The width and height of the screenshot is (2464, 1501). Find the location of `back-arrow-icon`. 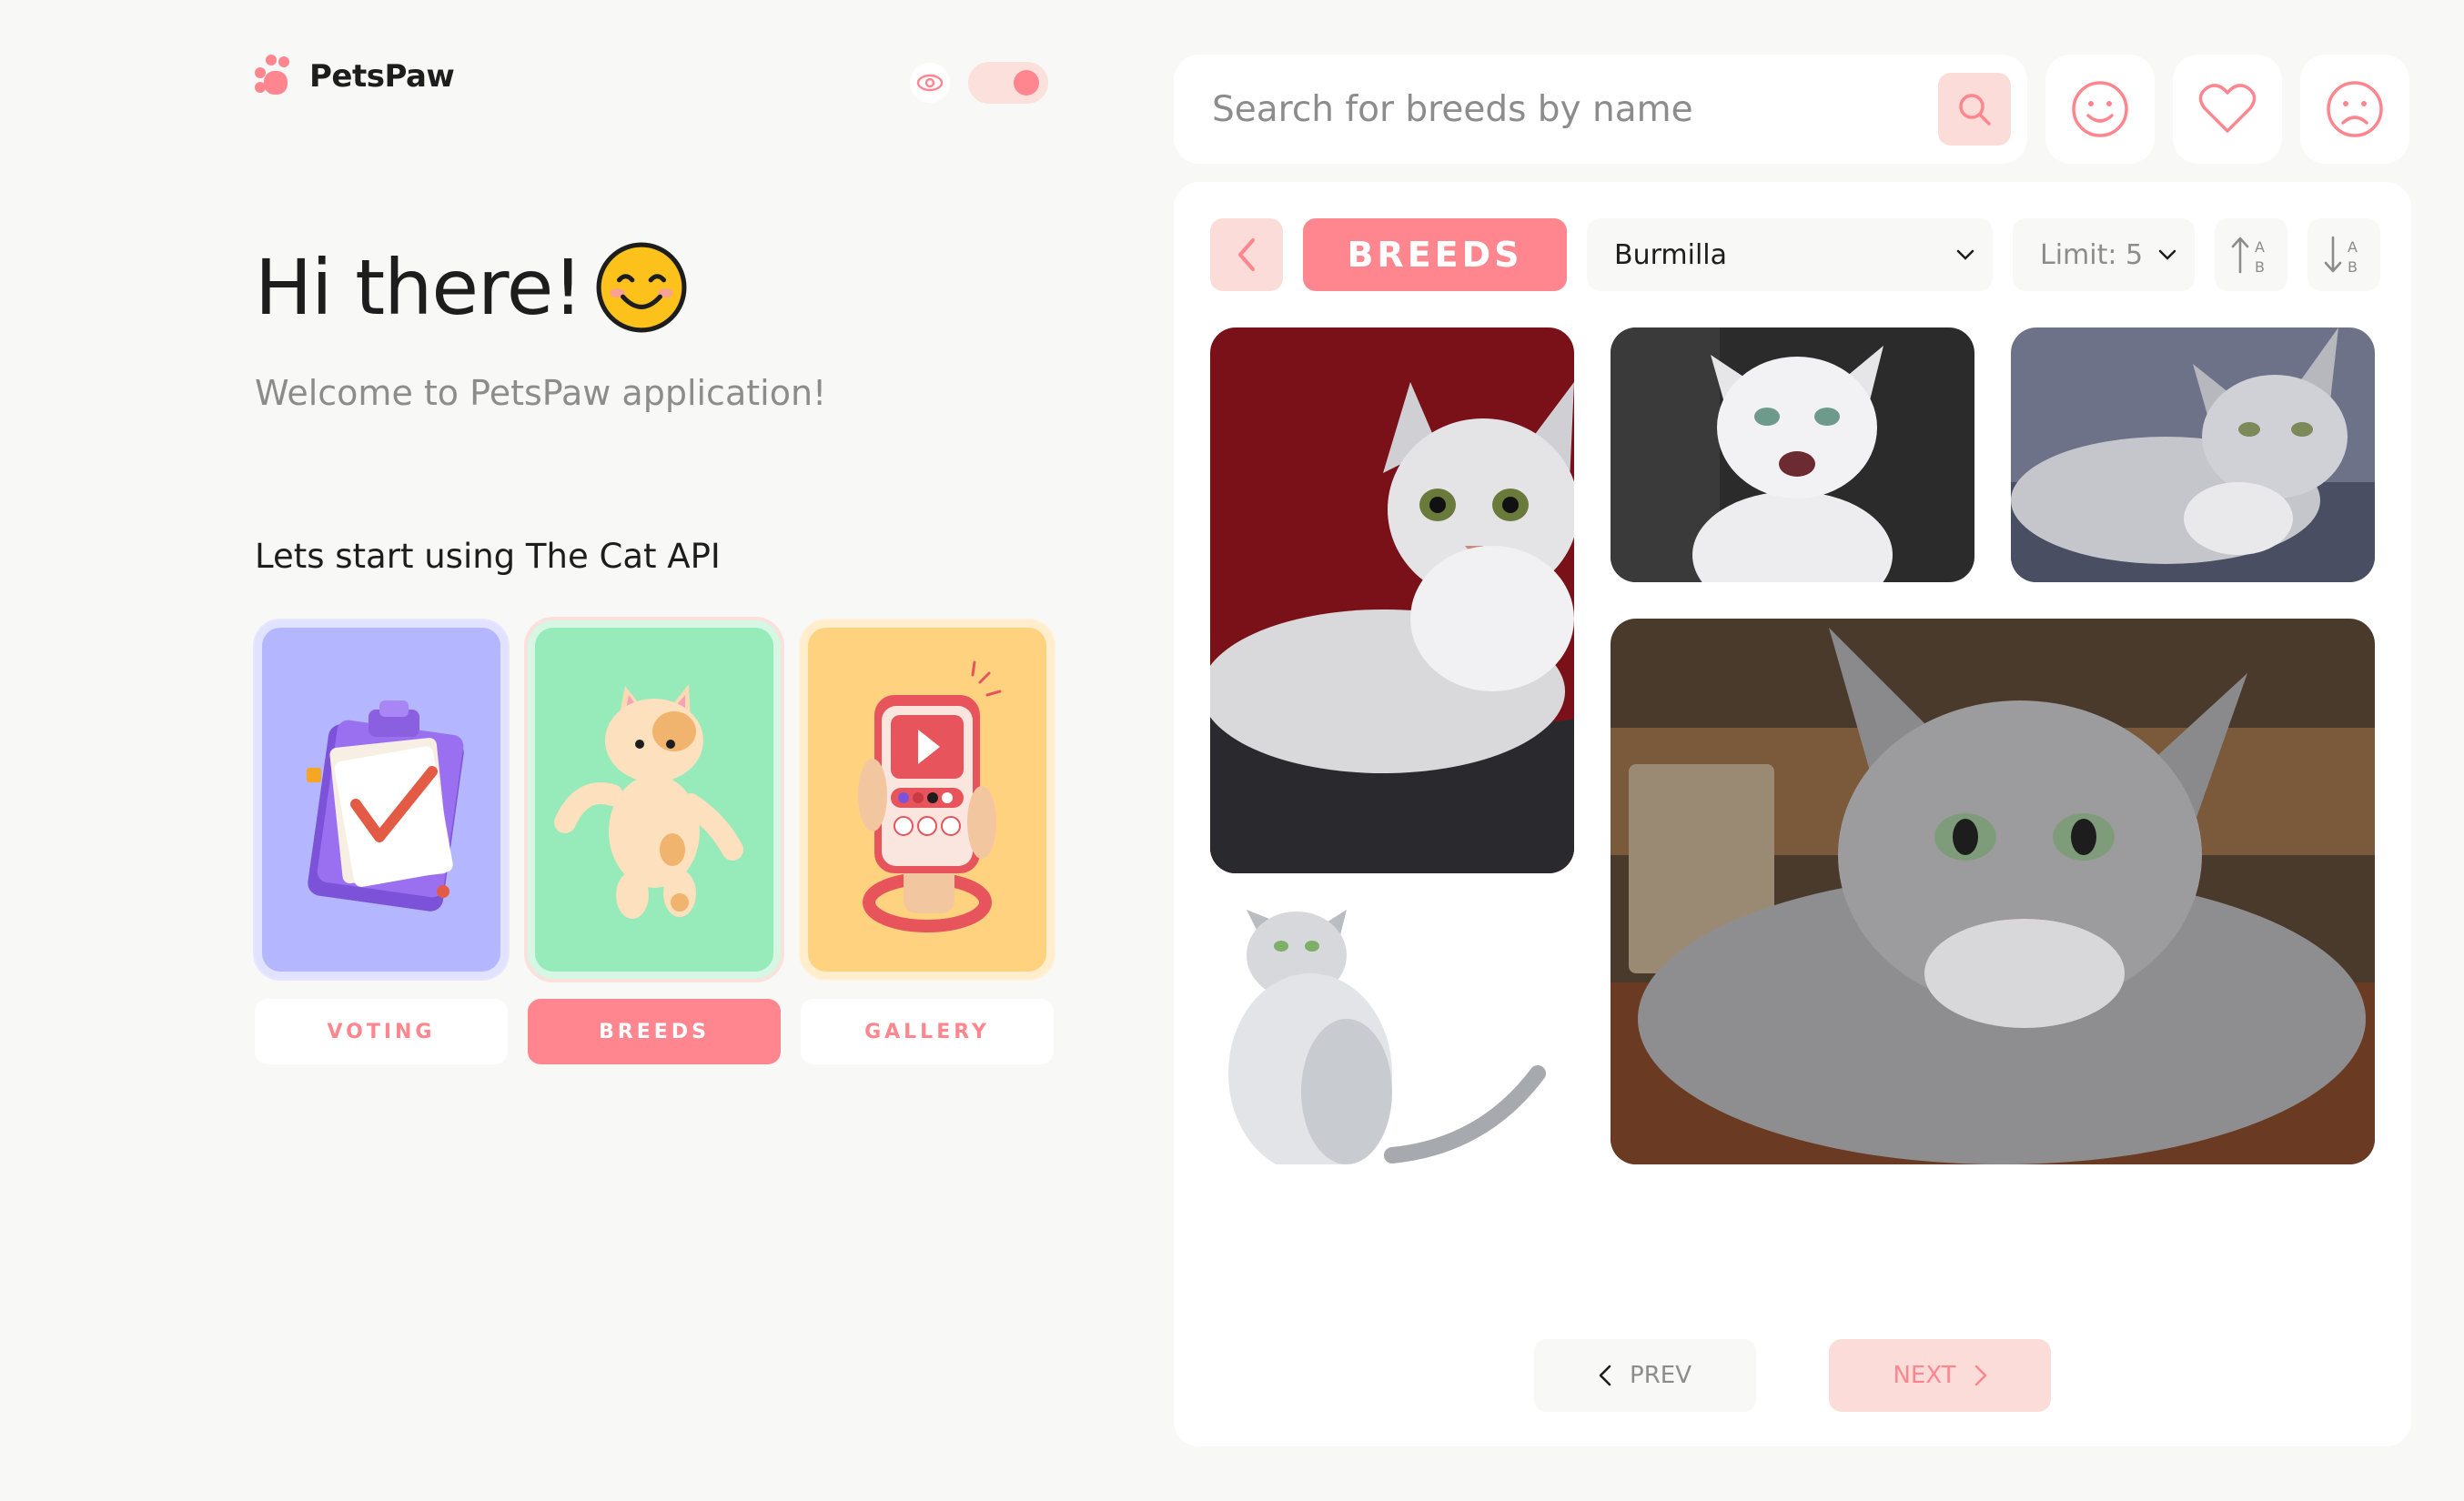

back-arrow-icon is located at coordinates (1246, 254).